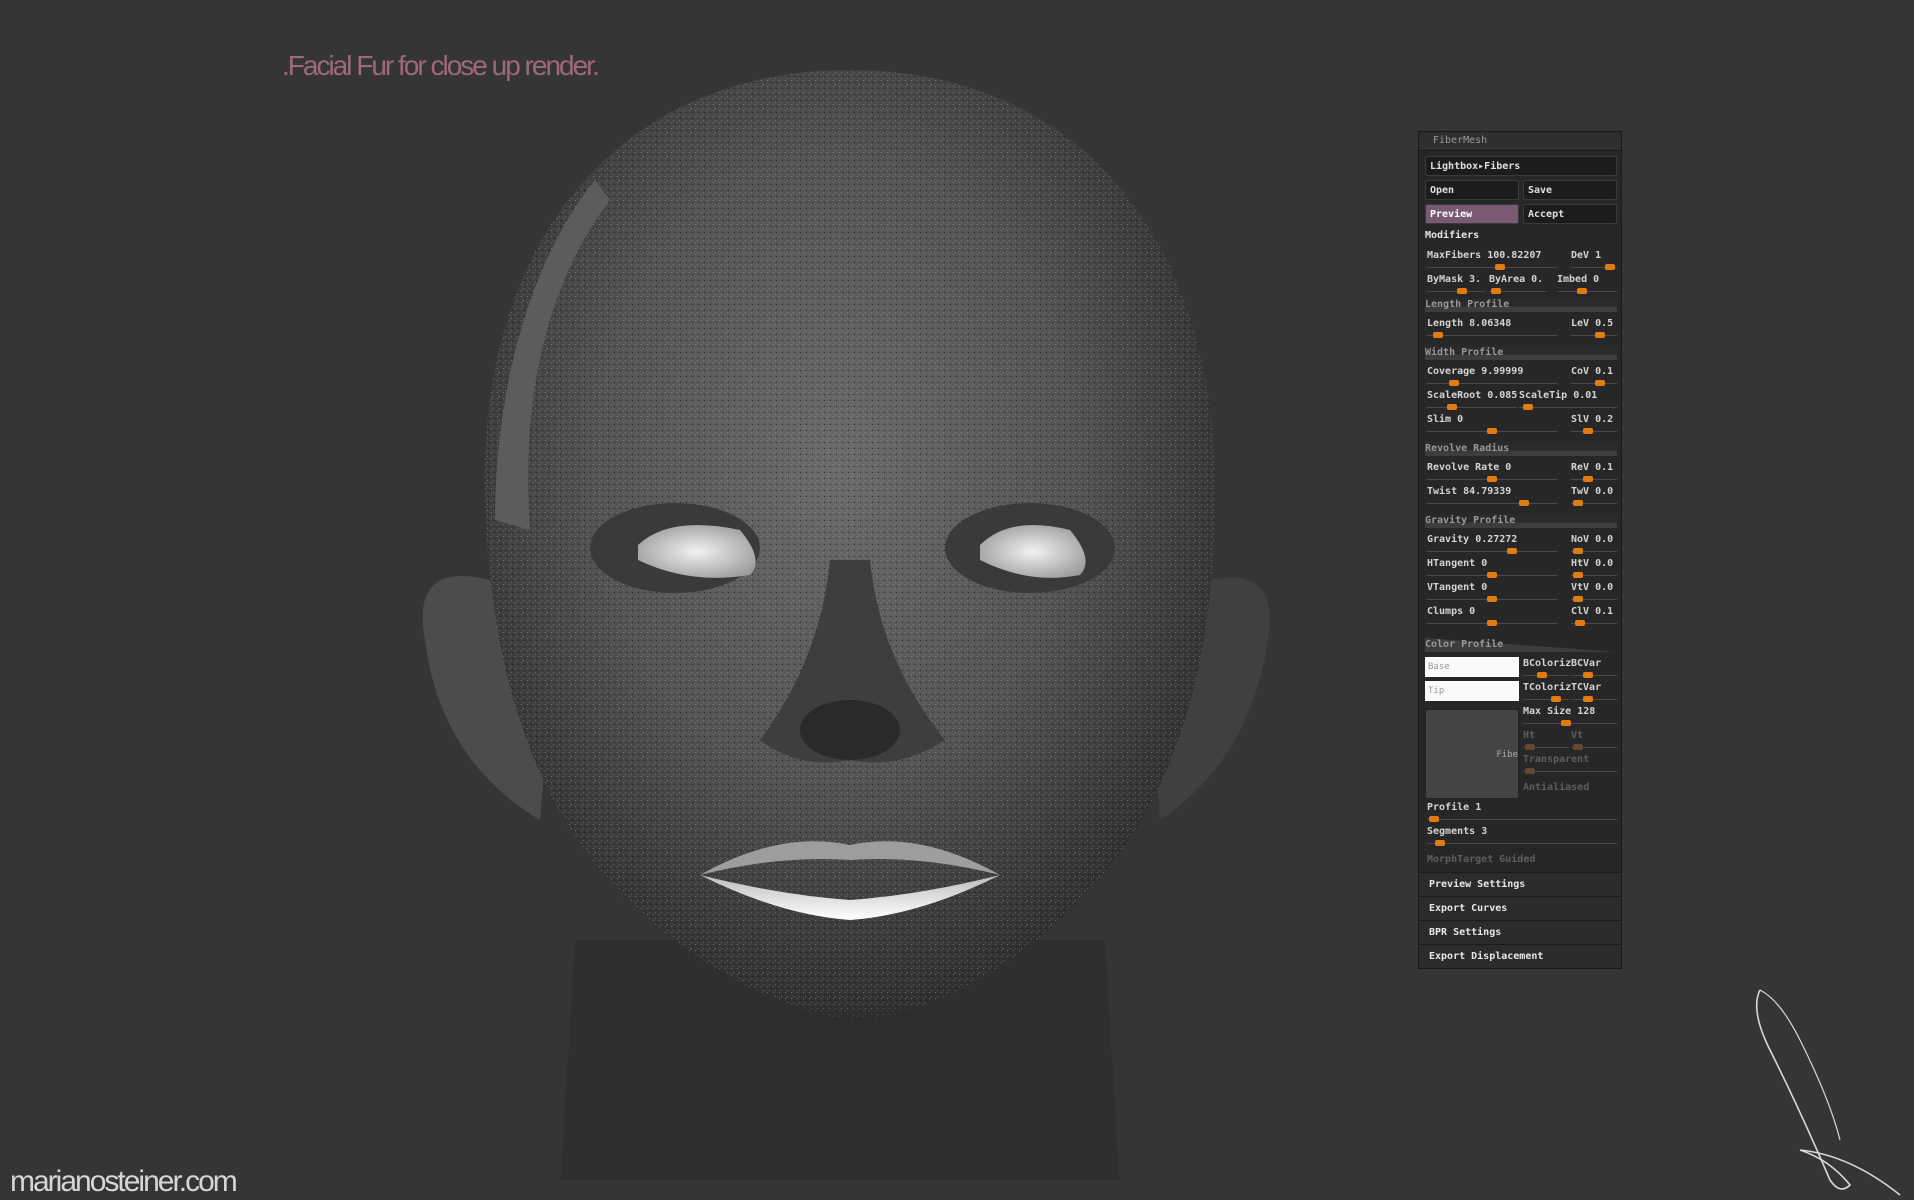 This screenshot has height=1200, width=1914. What do you see at coordinates (1594, 425) in the screenshot?
I see `slv-slider: SlV 0.2` at bounding box center [1594, 425].